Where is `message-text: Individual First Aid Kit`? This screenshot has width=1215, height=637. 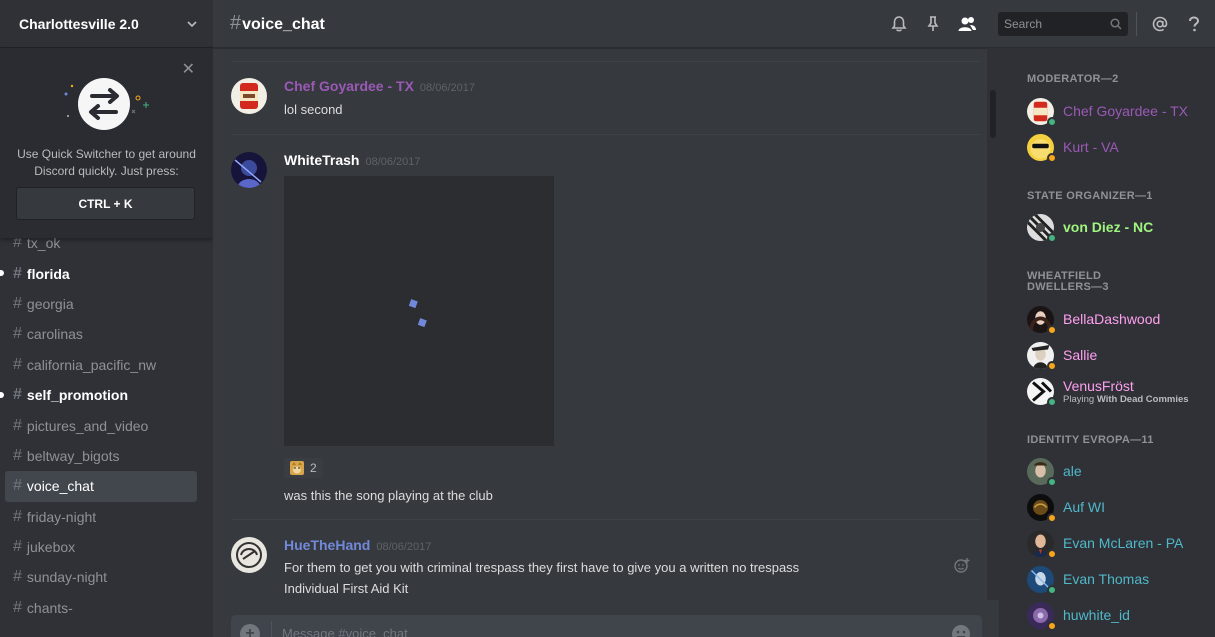
message-text: Individual First Aid Kit is located at coordinates (346, 588).